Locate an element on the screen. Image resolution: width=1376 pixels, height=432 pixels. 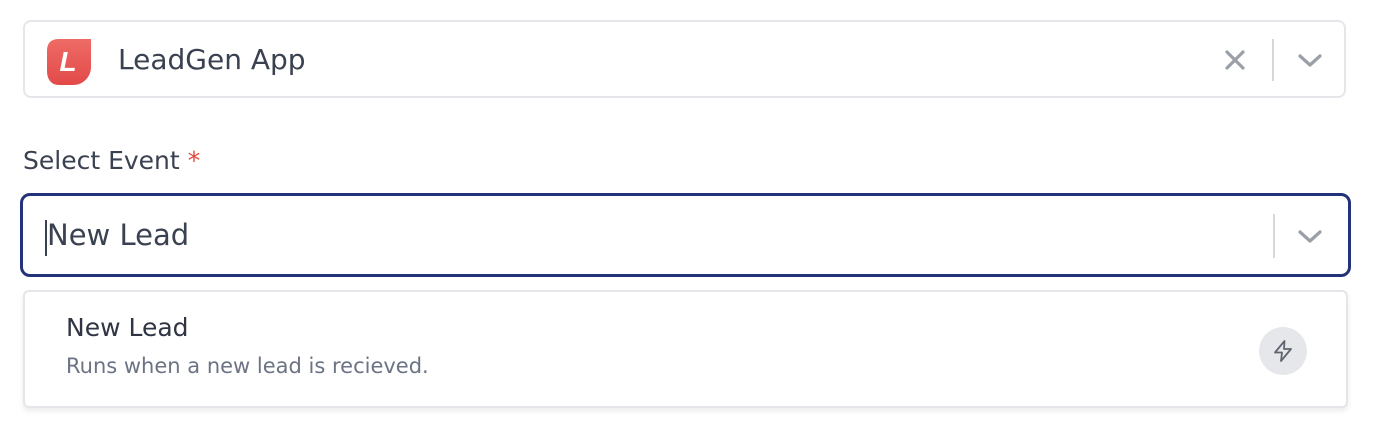
close-icon is located at coordinates (1235, 60).